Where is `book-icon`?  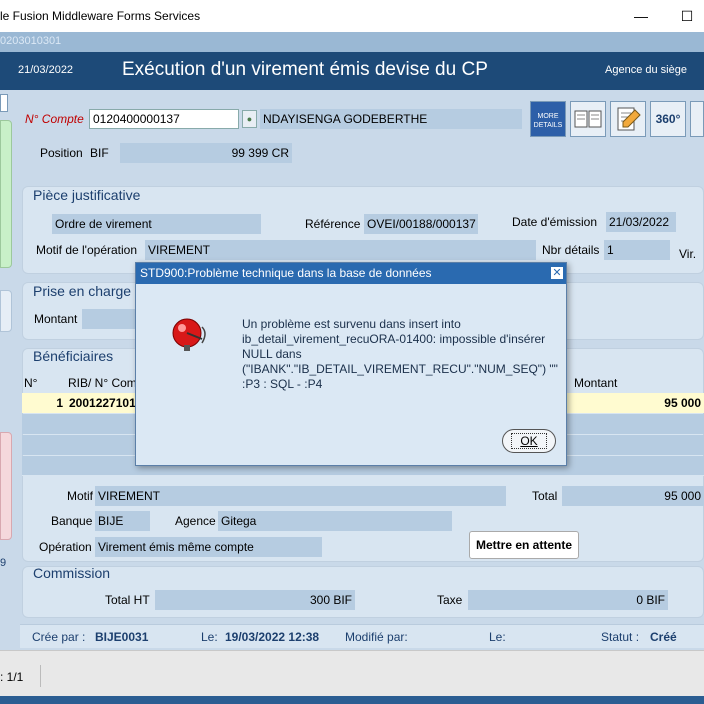 book-icon is located at coordinates (588, 119).